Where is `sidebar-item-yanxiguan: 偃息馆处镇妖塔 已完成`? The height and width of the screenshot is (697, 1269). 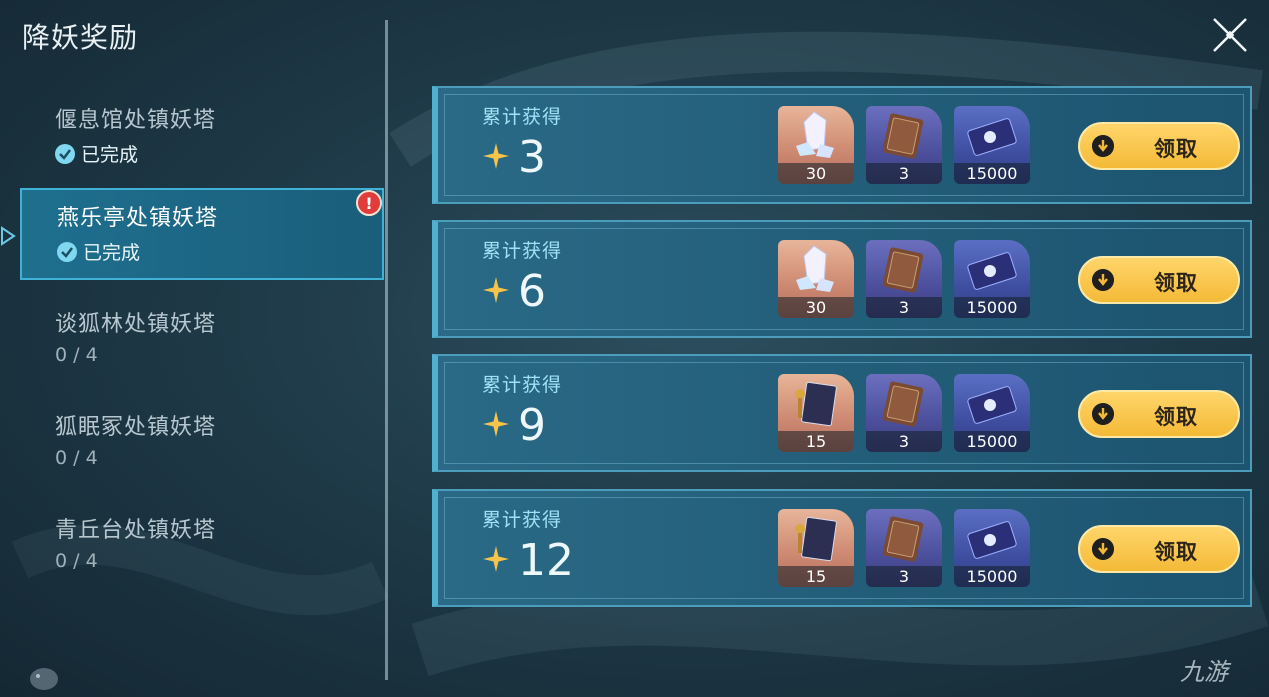
sidebar-item-yanxiguan: 偃息馆处镇妖塔 已完成 is located at coordinates (202, 138).